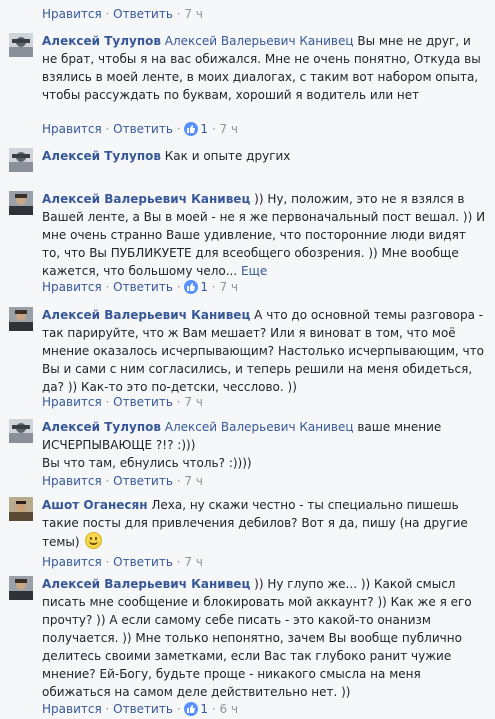 The image size is (495, 719). I want to click on comment-author: Ашот Оганесян, so click(95, 505).